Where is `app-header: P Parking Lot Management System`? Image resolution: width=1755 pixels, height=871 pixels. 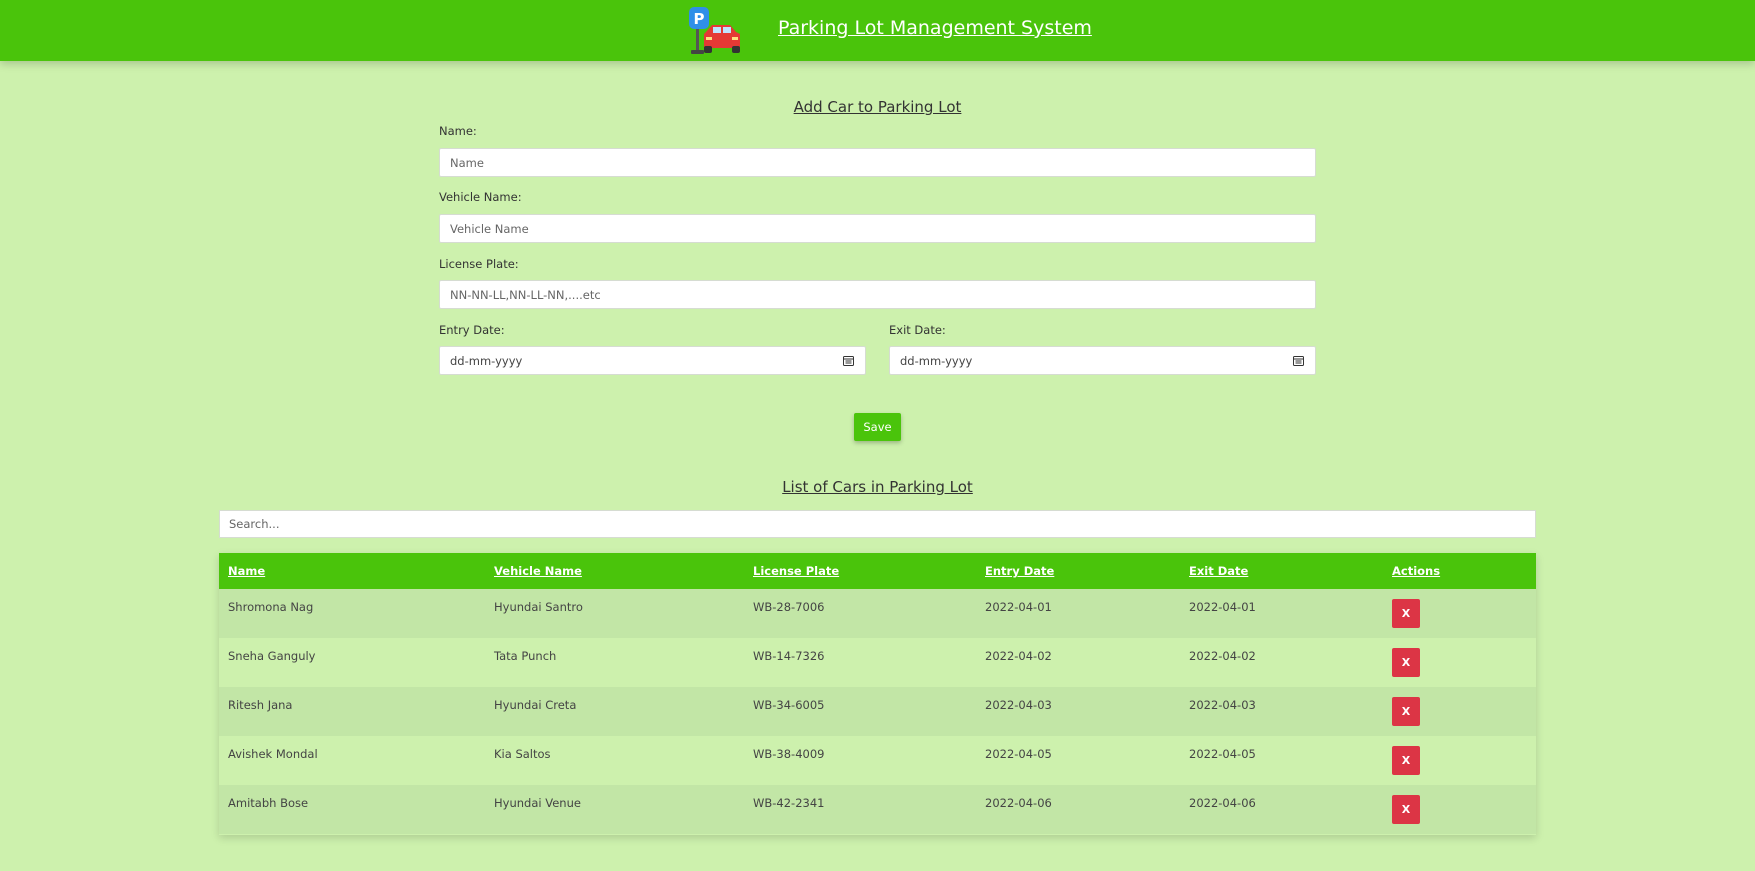 app-header: P Parking Lot Management System is located at coordinates (877, 30).